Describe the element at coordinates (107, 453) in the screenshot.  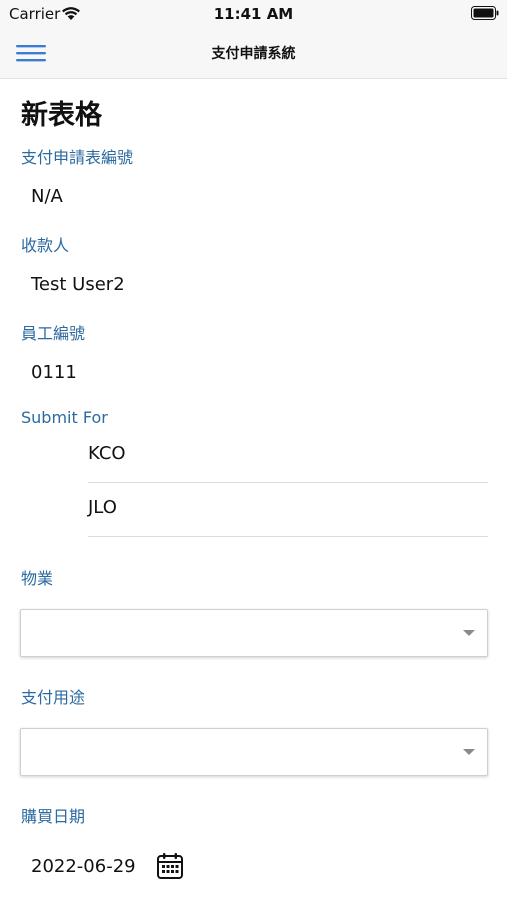
I see `submit-for-option-label: KCO` at that location.